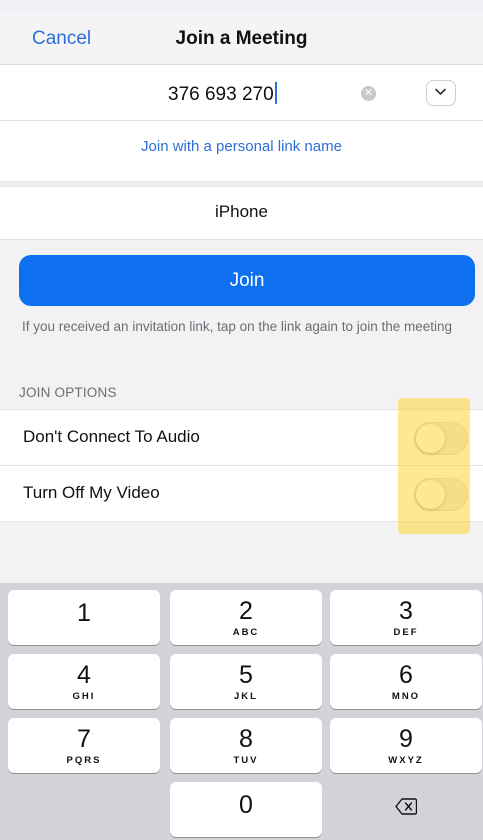 The image size is (483, 840). What do you see at coordinates (68, 392) in the screenshot?
I see `join-options-header: JOIN OPTIONS` at bounding box center [68, 392].